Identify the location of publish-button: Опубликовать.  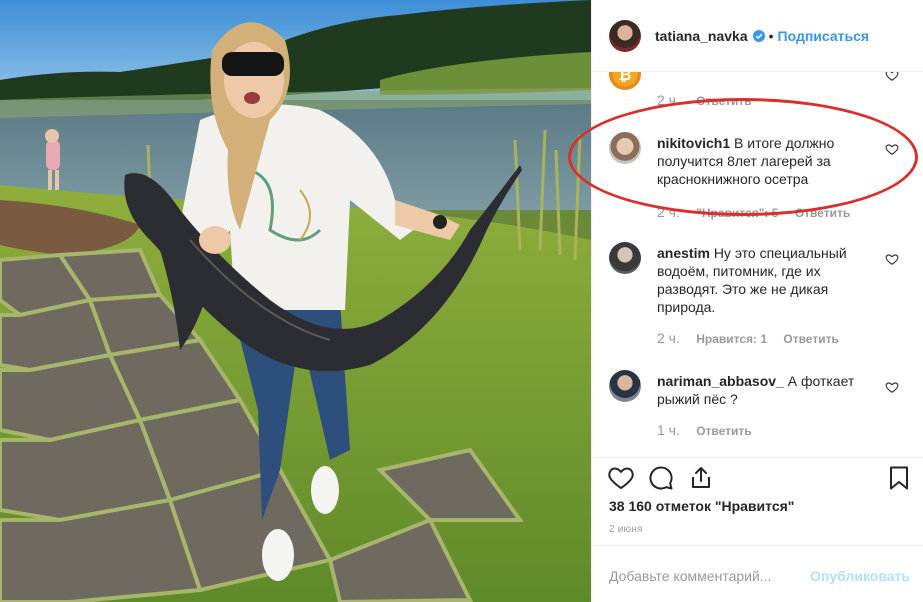
(860, 576).